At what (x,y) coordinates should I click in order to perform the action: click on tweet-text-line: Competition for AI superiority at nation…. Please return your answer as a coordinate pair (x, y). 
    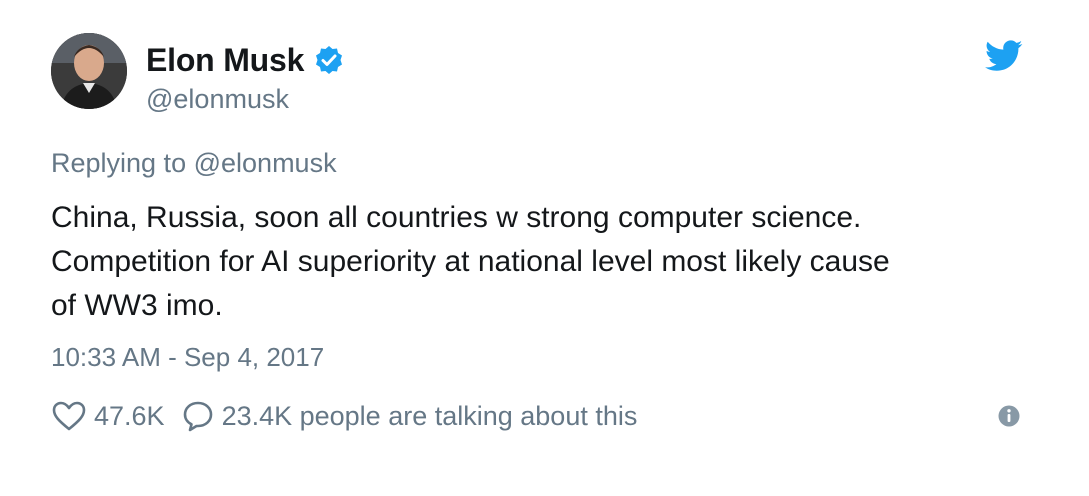
    Looking at the image, I should click on (470, 261).